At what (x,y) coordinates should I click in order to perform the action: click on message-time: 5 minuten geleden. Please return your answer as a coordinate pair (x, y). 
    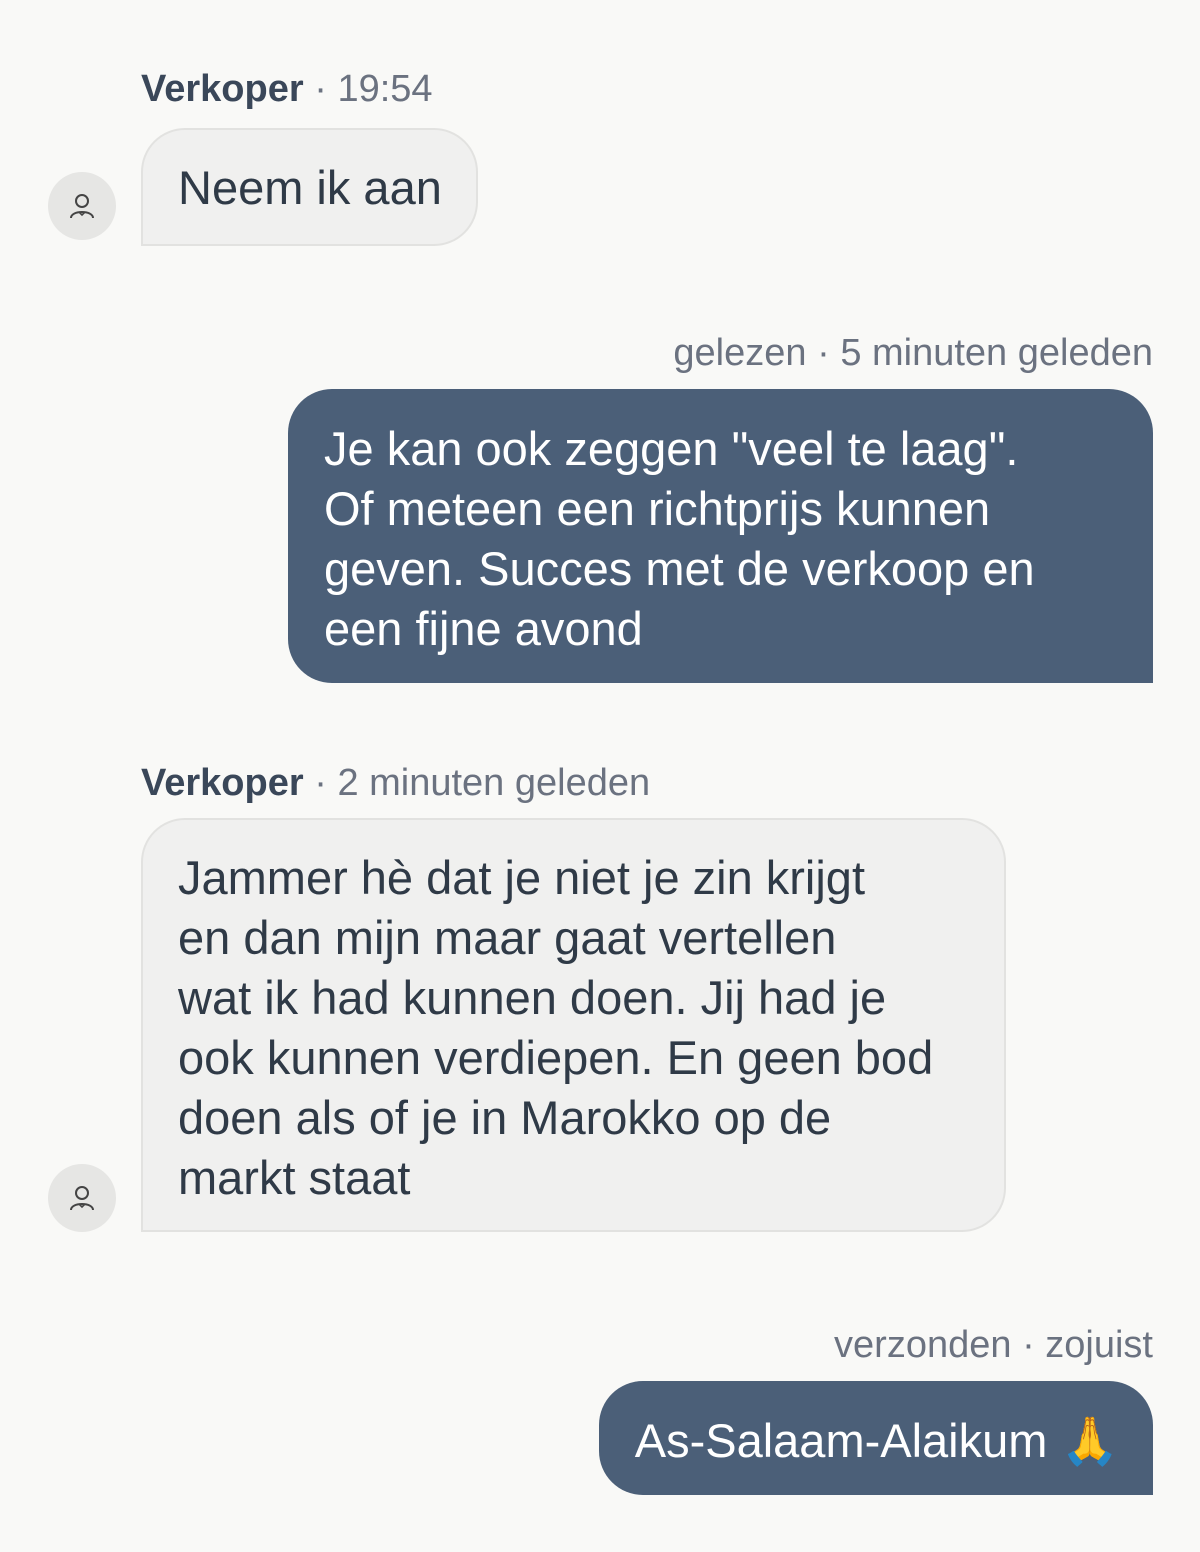
    Looking at the image, I should click on (996, 353).